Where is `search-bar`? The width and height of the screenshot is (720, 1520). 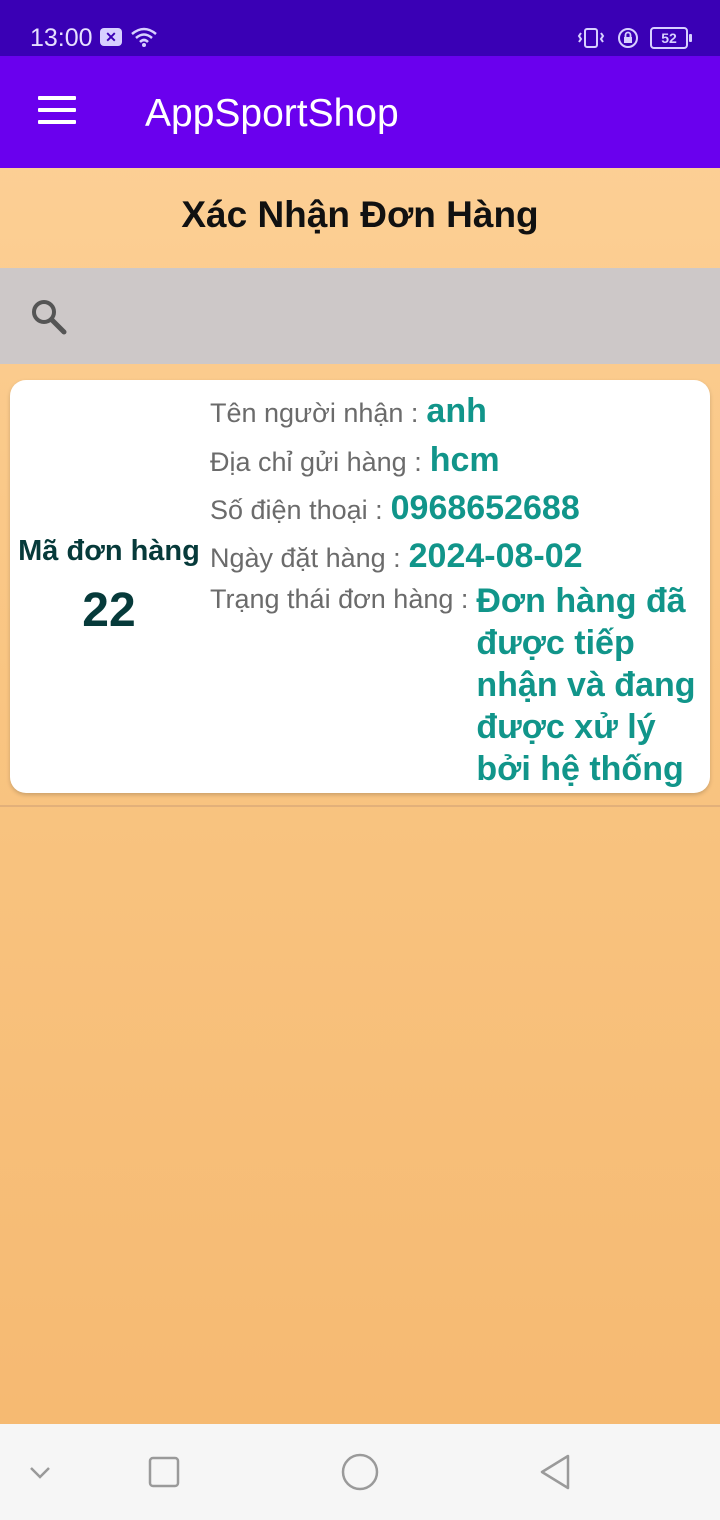
search-bar is located at coordinates (360, 316).